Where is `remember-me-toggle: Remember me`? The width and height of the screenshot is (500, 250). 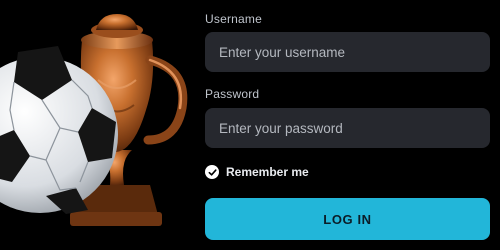
remember-me-toggle: Remember me is located at coordinates (257, 172).